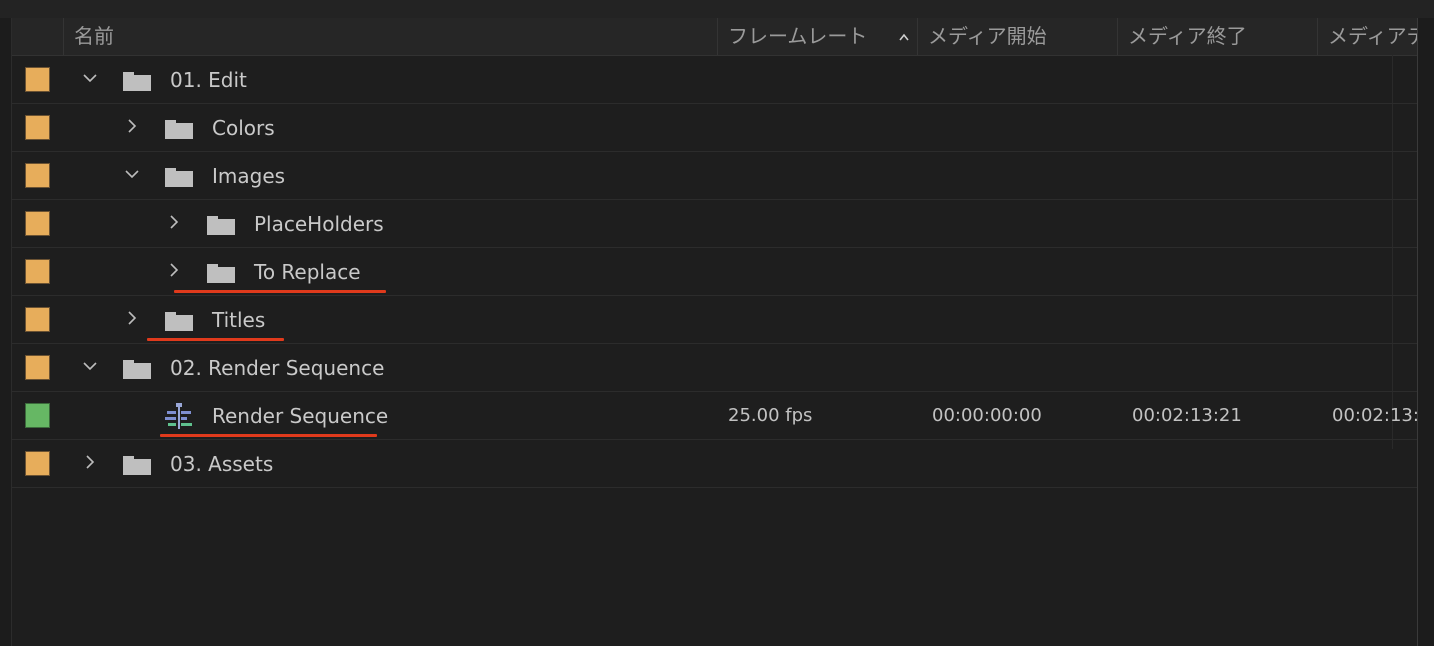  Describe the element at coordinates (714, 128) in the screenshot. I see `list-row-colors: Colors` at that location.